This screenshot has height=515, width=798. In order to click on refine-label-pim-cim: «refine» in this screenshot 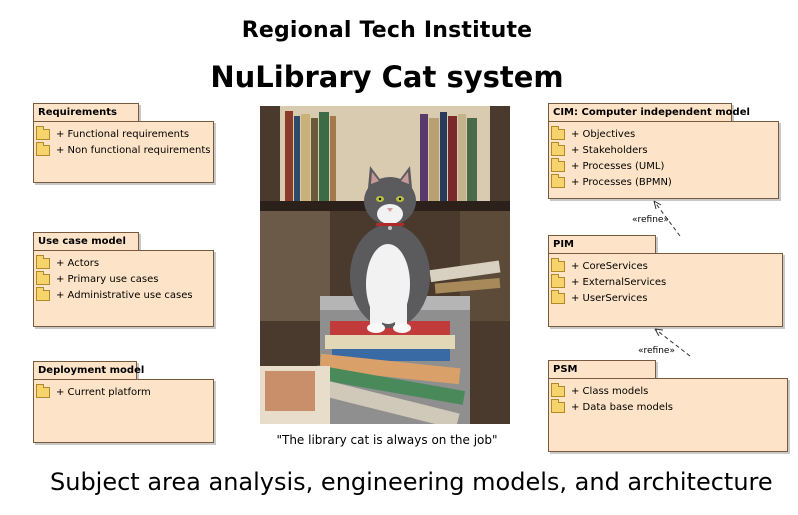, I will do `click(650, 220)`.